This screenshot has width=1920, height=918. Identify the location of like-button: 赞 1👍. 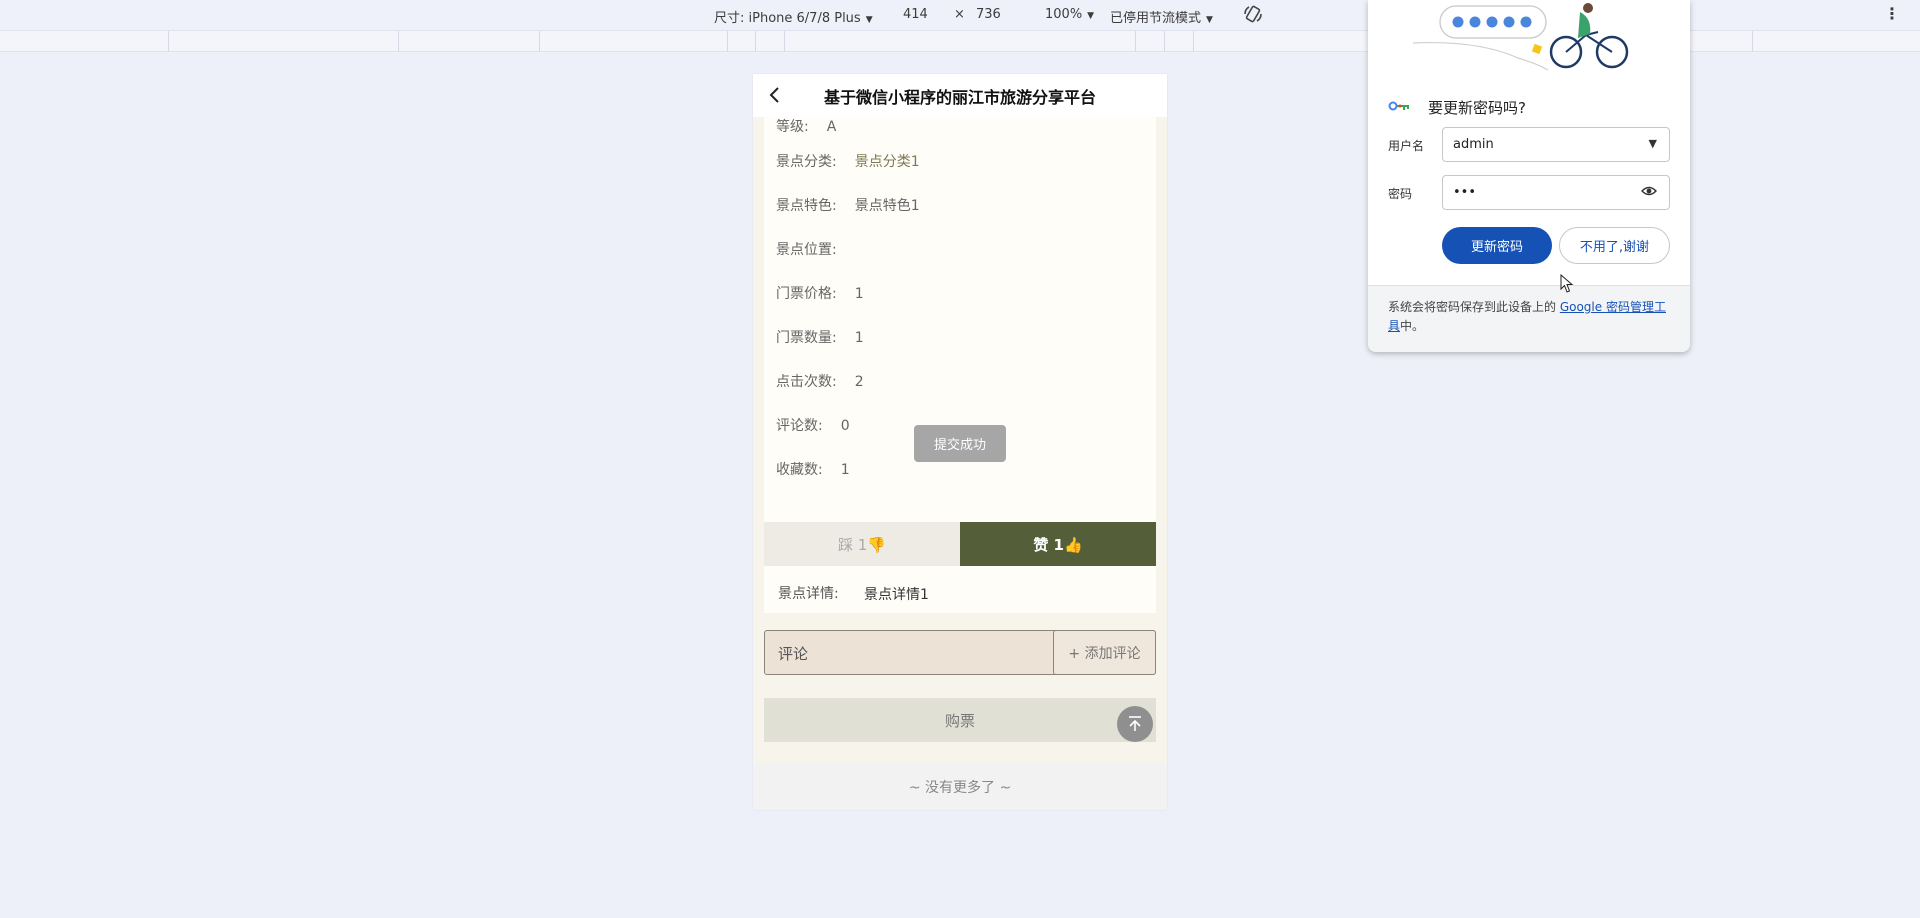
(1058, 544).